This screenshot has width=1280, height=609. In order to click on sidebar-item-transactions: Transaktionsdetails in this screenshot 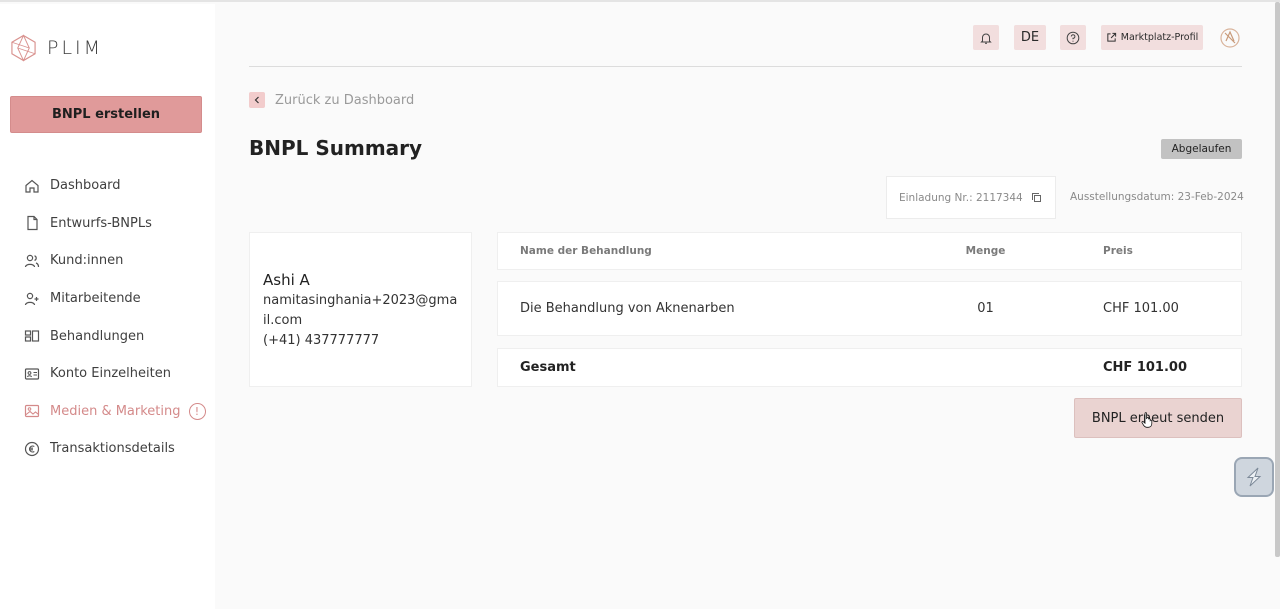, I will do `click(107, 449)`.